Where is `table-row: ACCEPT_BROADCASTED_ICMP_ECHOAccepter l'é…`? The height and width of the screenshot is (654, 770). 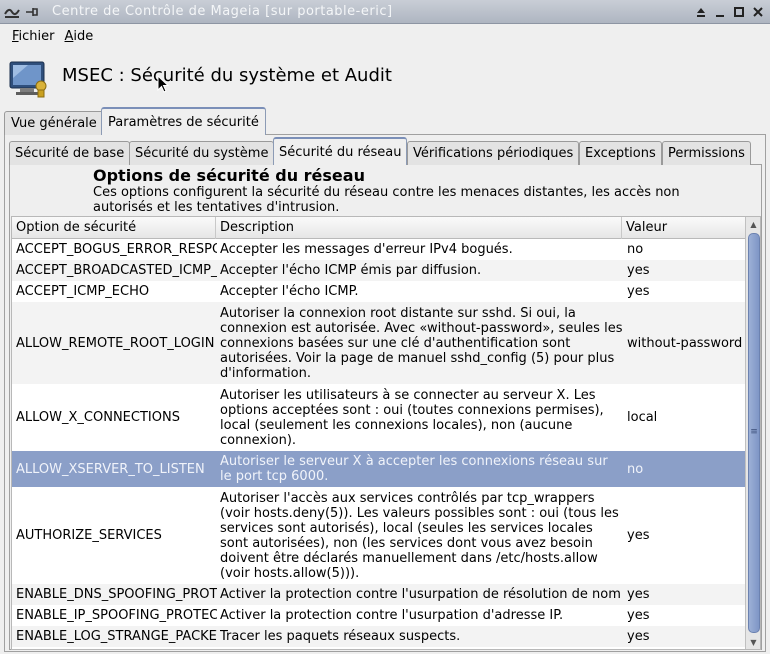
table-row: ACCEPT_BROADCASTED_ICMP_ECHOAccepter l'é… is located at coordinates (378, 270).